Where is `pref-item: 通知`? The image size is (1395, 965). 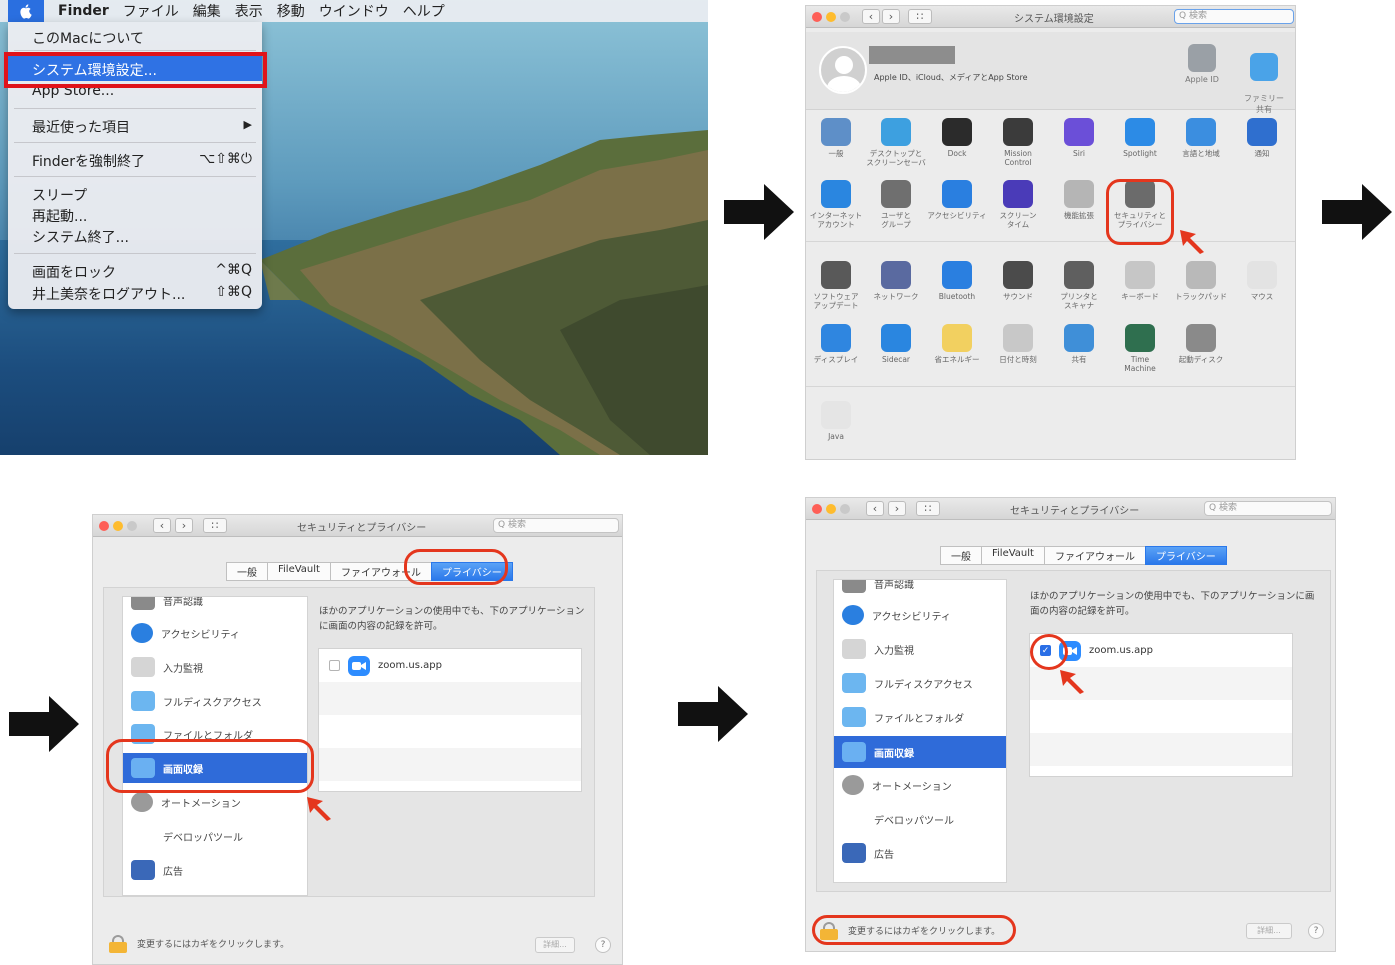 pref-item: 通知 is located at coordinates (1262, 138).